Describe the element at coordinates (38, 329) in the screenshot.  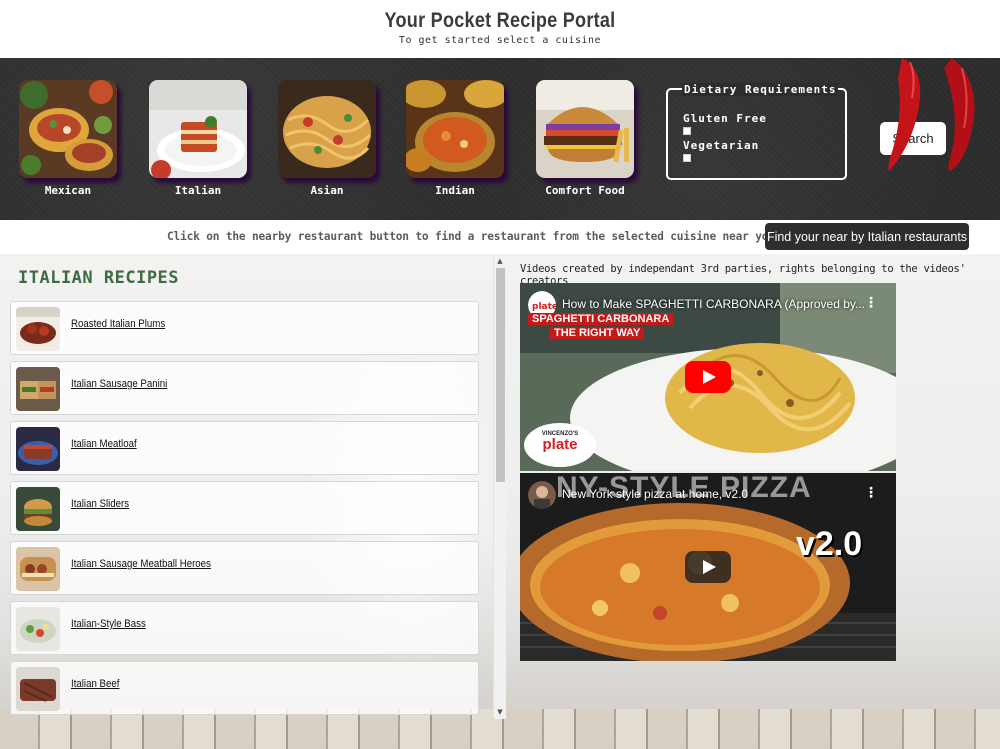
I see `plums-thumbnail` at that location.